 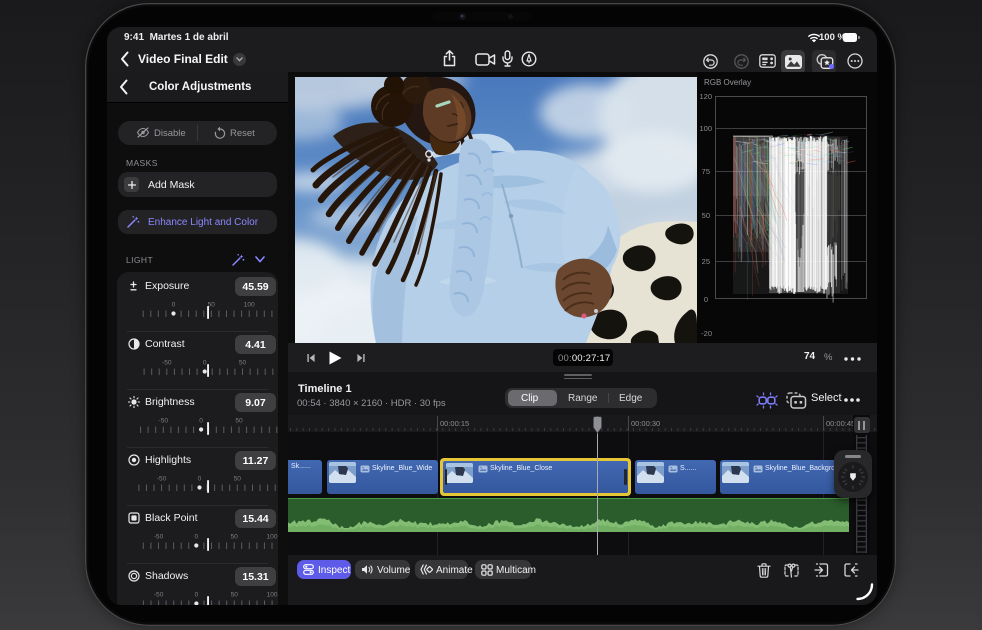 I want to click on svg-text: 25, so click(x=706, y=261).